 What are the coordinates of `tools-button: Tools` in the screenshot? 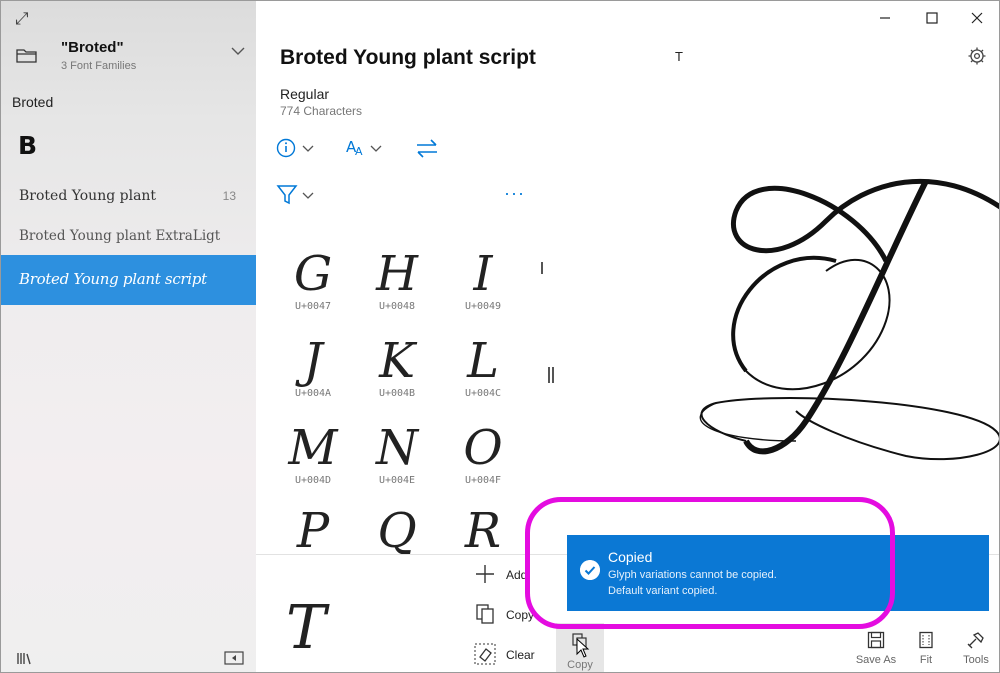 It's located at (972, 650).